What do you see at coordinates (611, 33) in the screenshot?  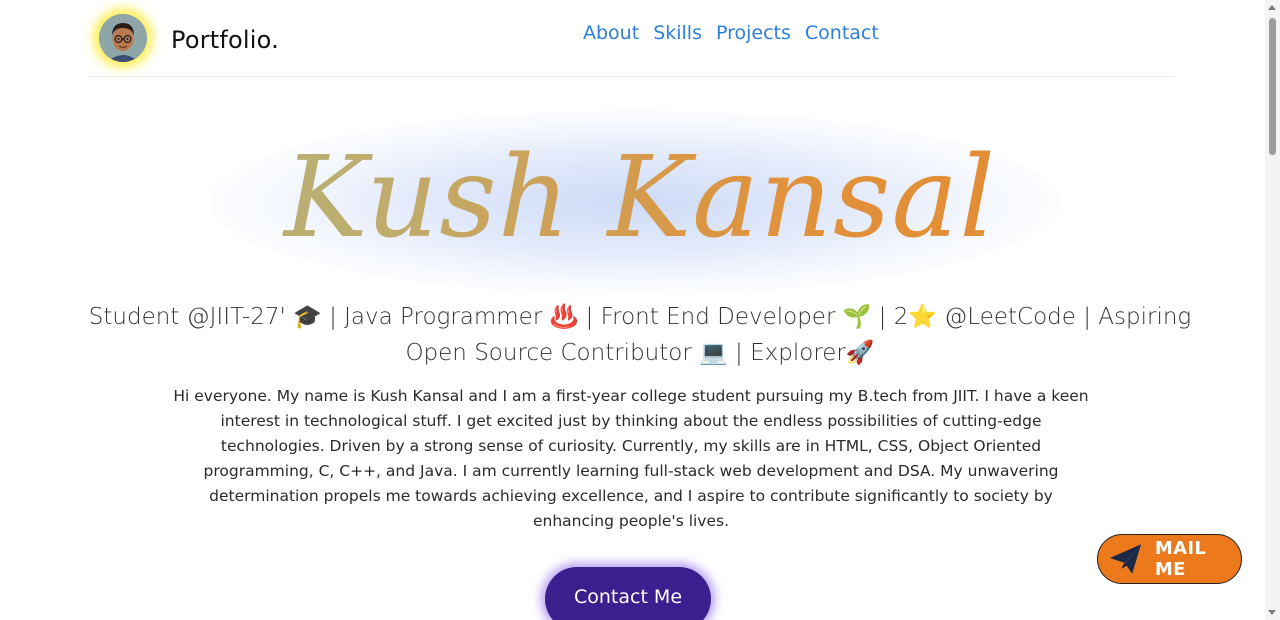 I see `nav-link-about: About` at bounding box center [611, 33].